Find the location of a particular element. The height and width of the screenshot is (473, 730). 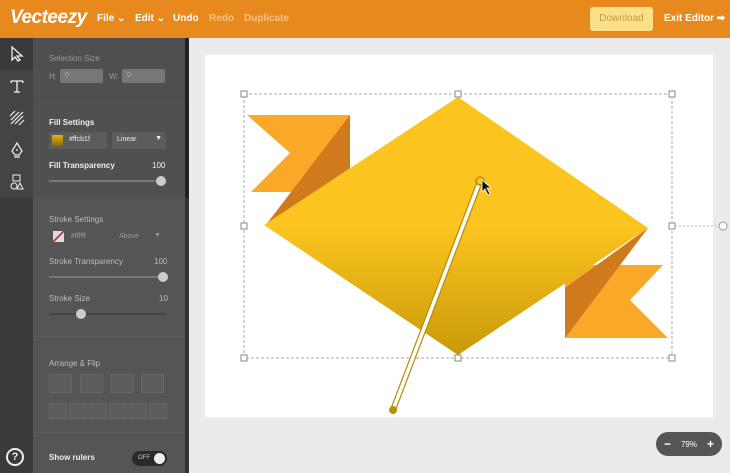

zoom-level: 79% is located at coordinates (688, 444).